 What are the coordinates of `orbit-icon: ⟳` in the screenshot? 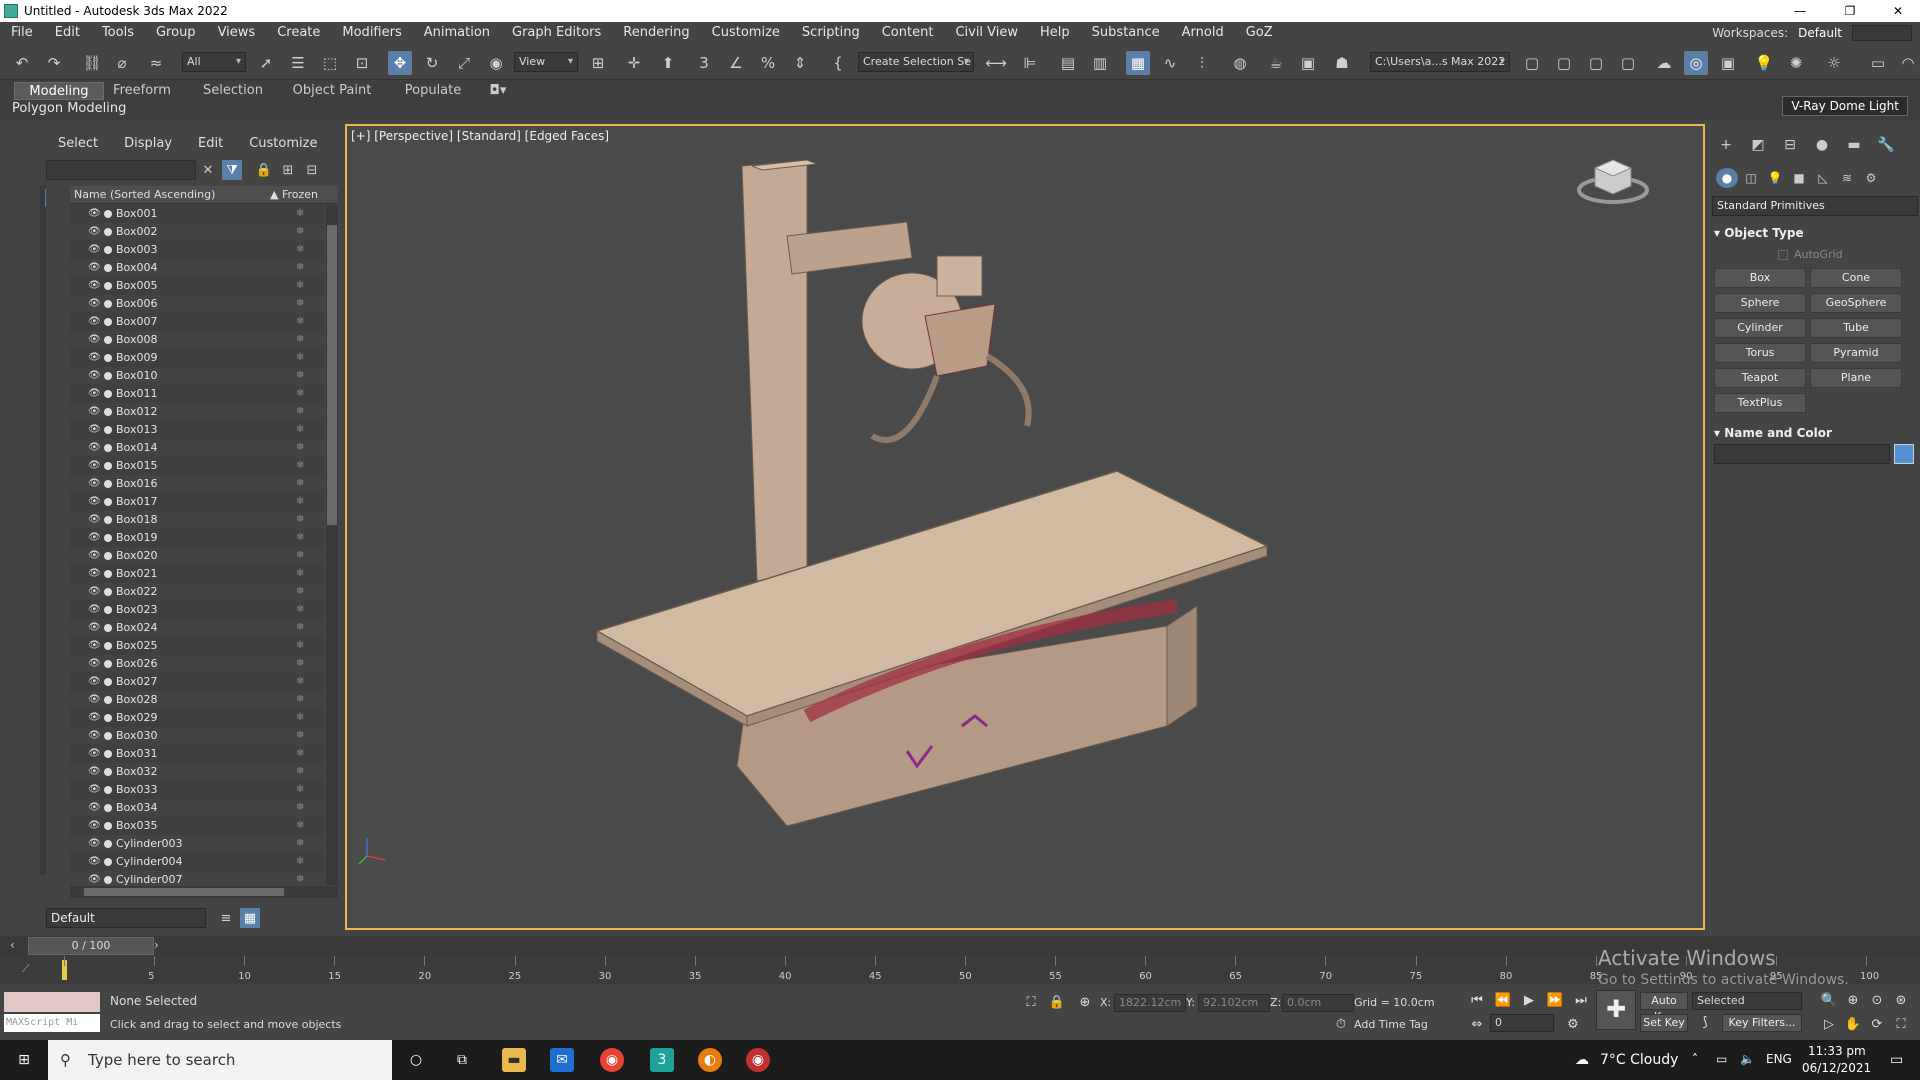 It's located at (1877, 1024).